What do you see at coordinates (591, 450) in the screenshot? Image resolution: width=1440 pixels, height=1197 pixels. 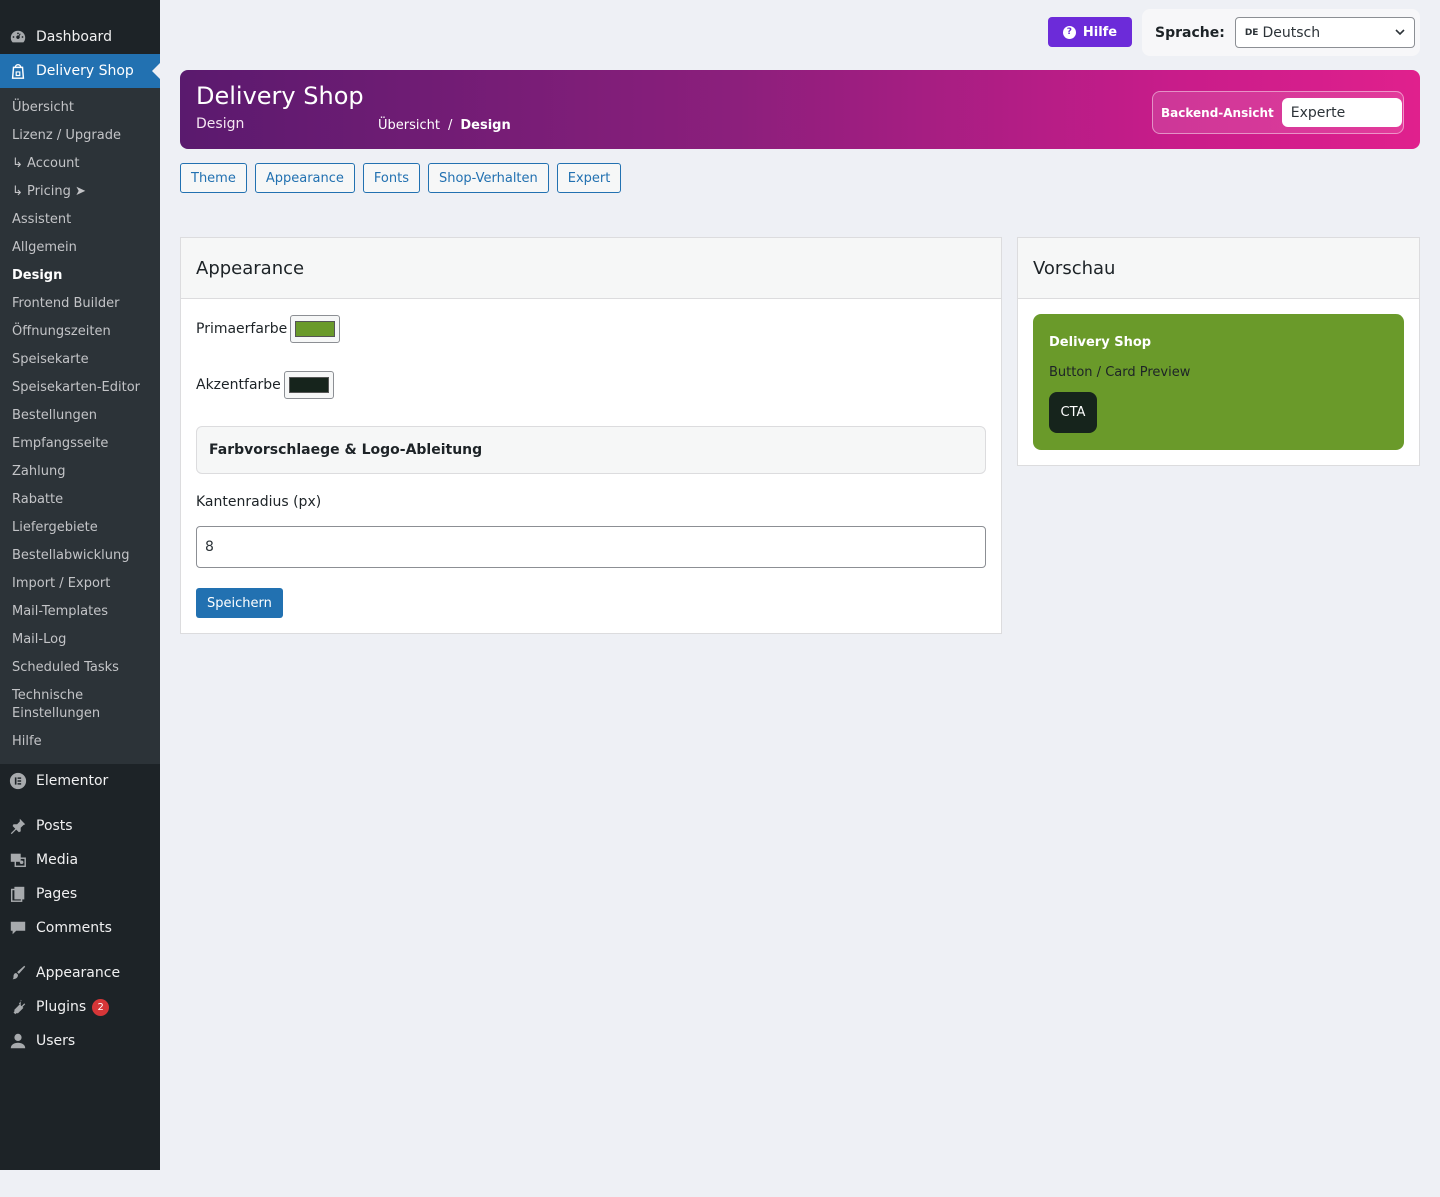 I see `color-suggestions-toggle: Farbvorschlaege & Logo-Ableitung` at bounding box center [591, 450].